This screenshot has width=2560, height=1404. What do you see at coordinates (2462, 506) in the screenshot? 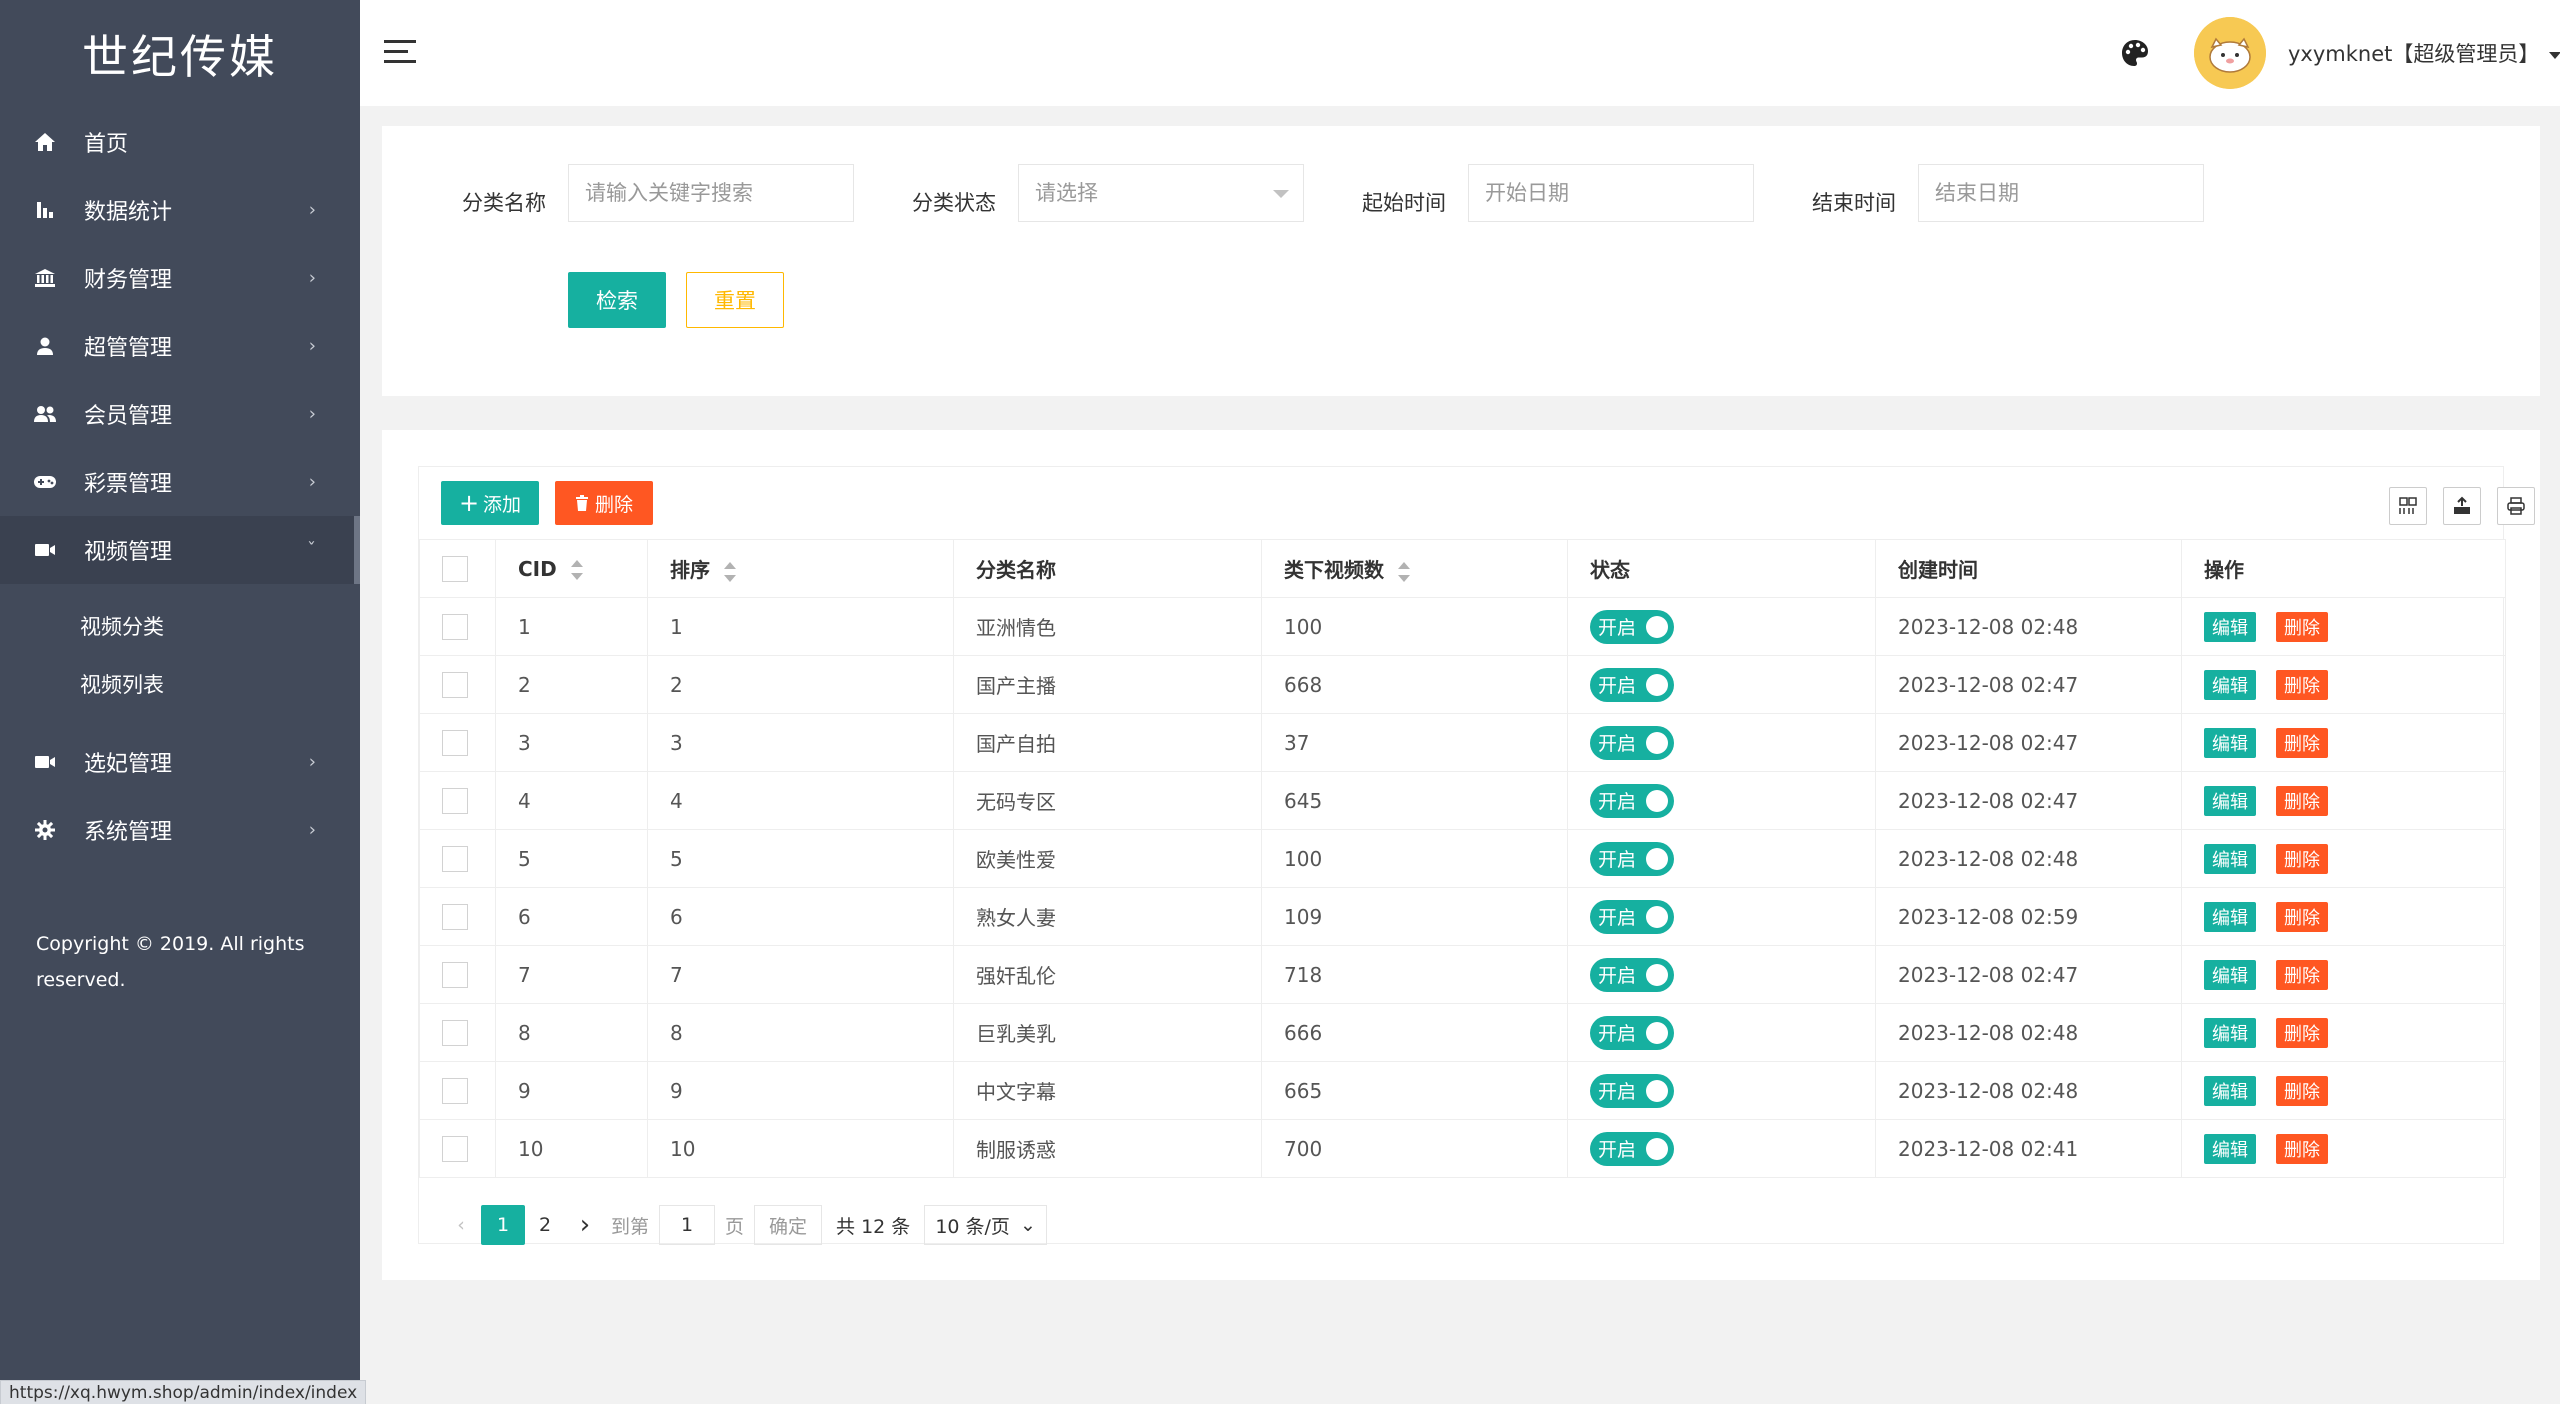
I see `export-icon` at bounding box center [2462, 506].